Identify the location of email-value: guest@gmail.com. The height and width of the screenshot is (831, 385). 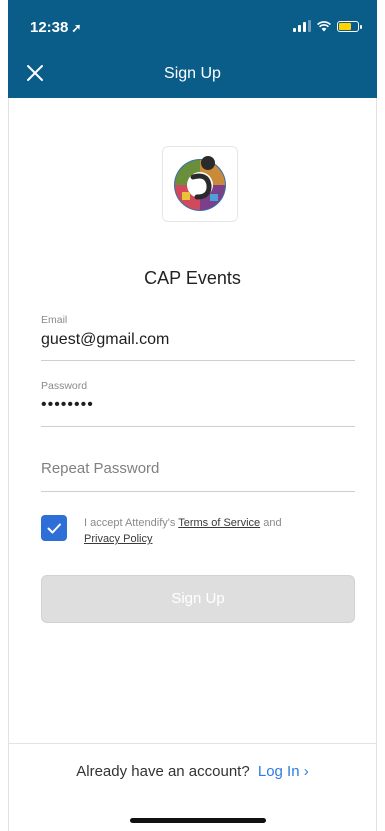
(198, 340).